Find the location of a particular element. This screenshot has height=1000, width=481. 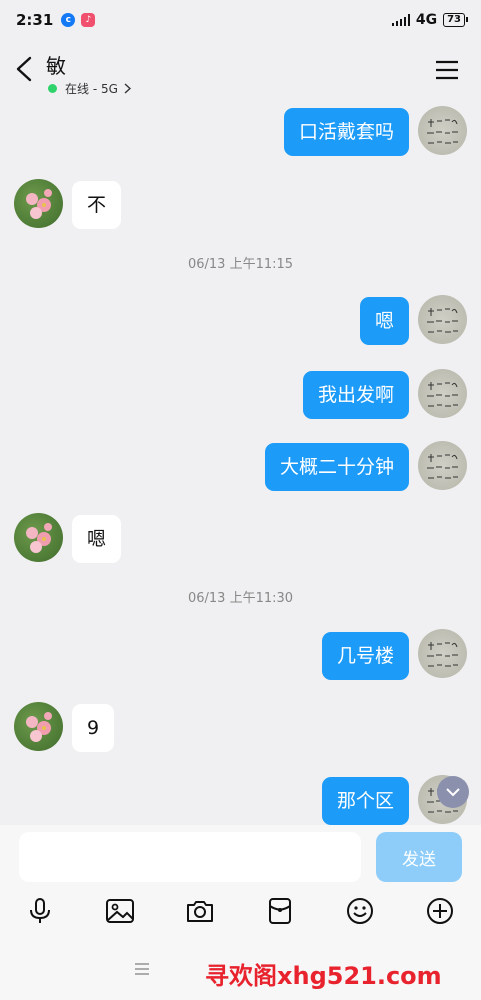

image-icon is located at coordinates (120, 911).